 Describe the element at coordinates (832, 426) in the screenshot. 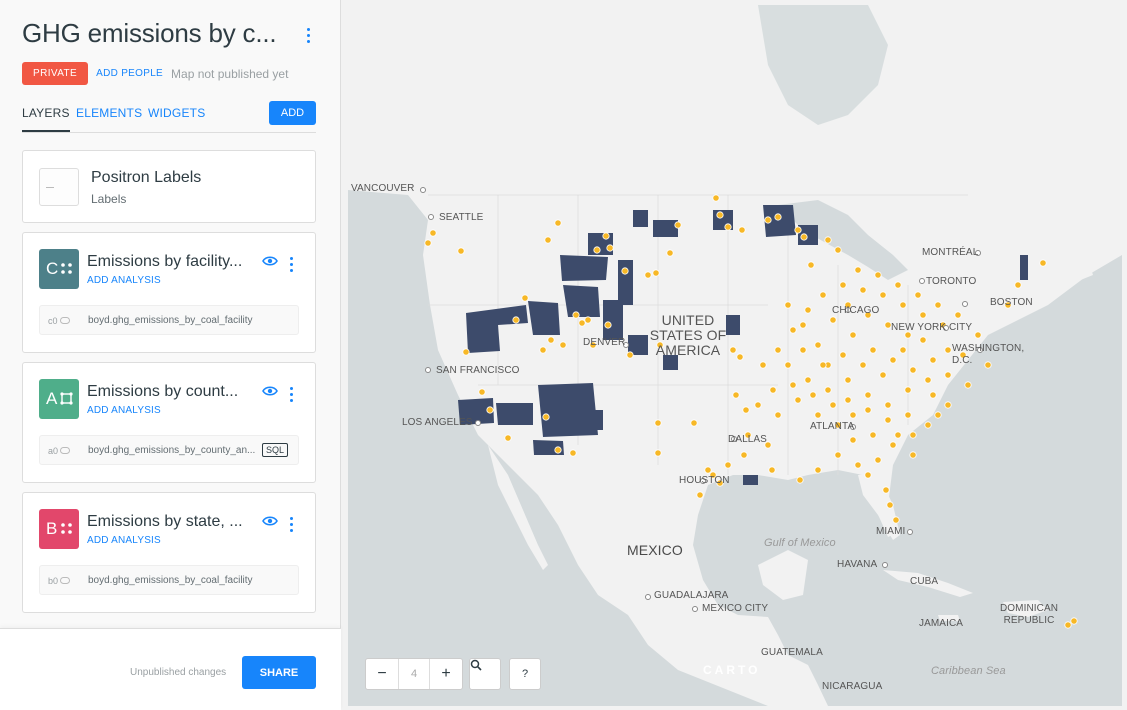

I see `map-label-atlanta: ATLANTA` at that location.